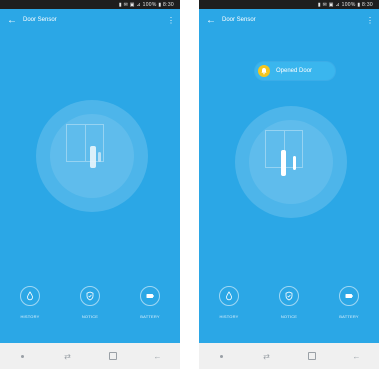  What do you see at coordinates (264, 71) in the screenshot?
I see `bell-icon` at bounding box center [264, 71].